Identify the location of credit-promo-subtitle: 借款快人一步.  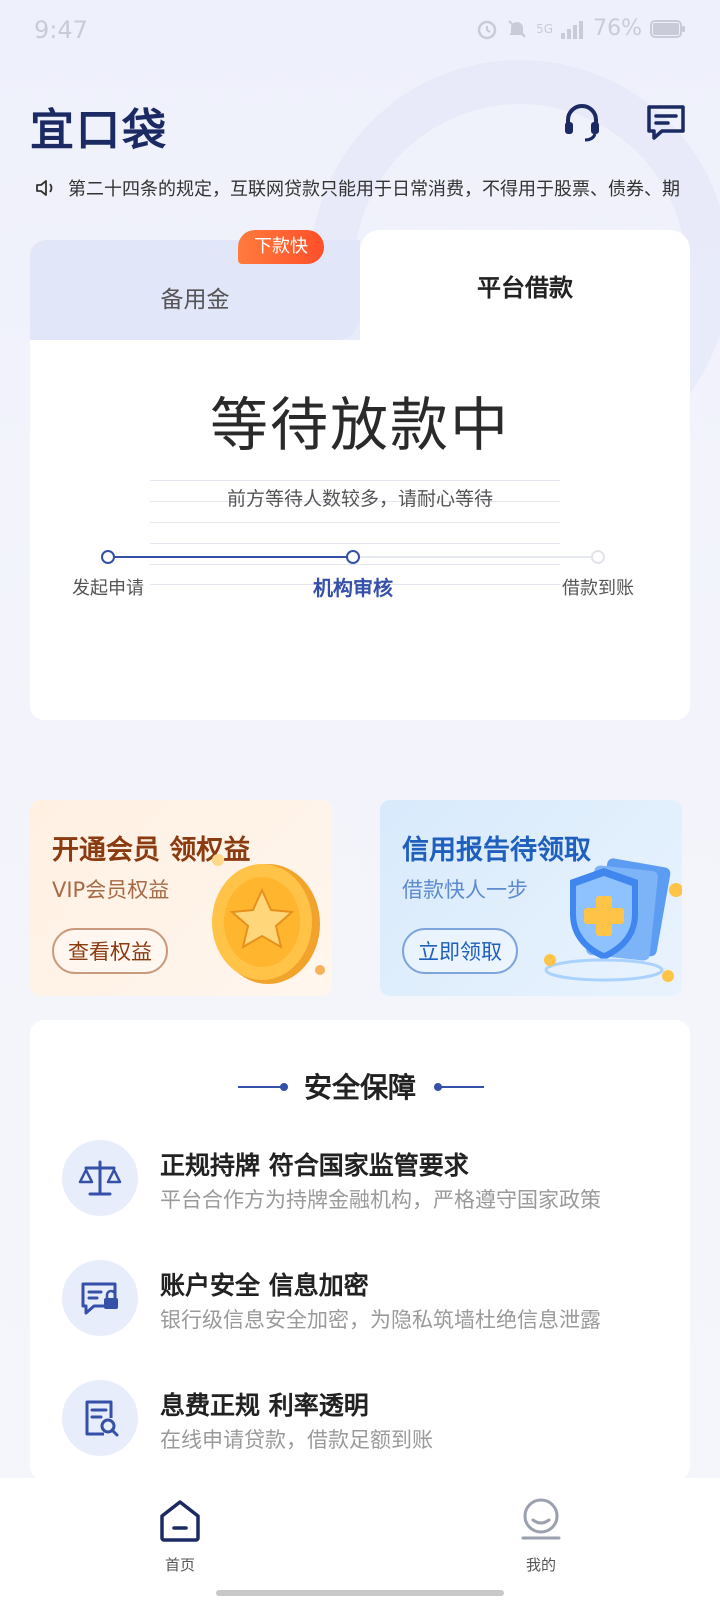
(465, 890).